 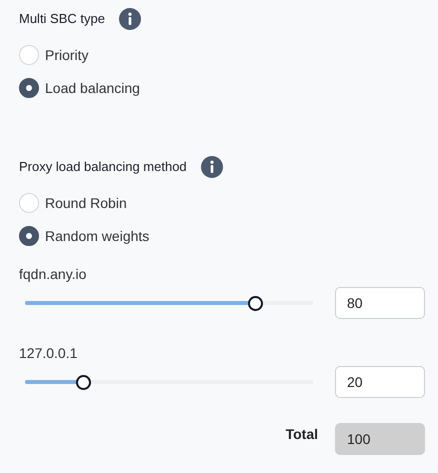 I want to click on radio-label: Load balancing, so click(x=92, y=88).